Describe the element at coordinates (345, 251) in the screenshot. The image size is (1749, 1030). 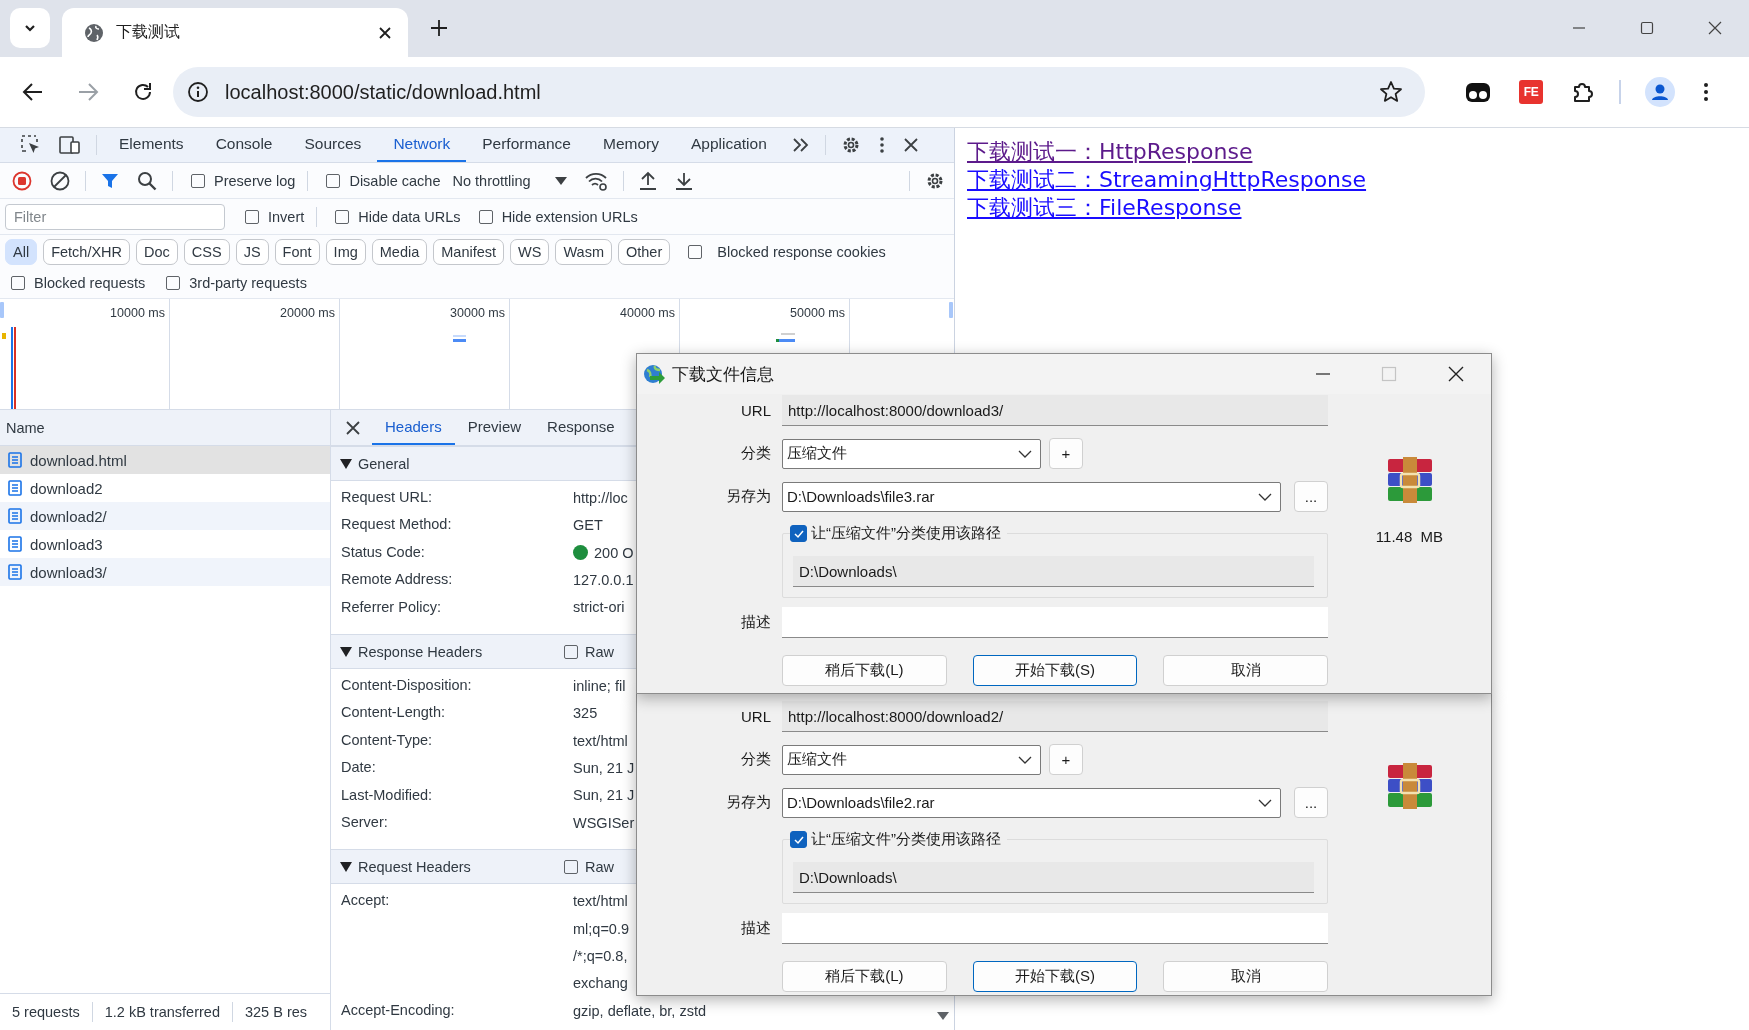
I see `type-filter-chip: Img` at that location.